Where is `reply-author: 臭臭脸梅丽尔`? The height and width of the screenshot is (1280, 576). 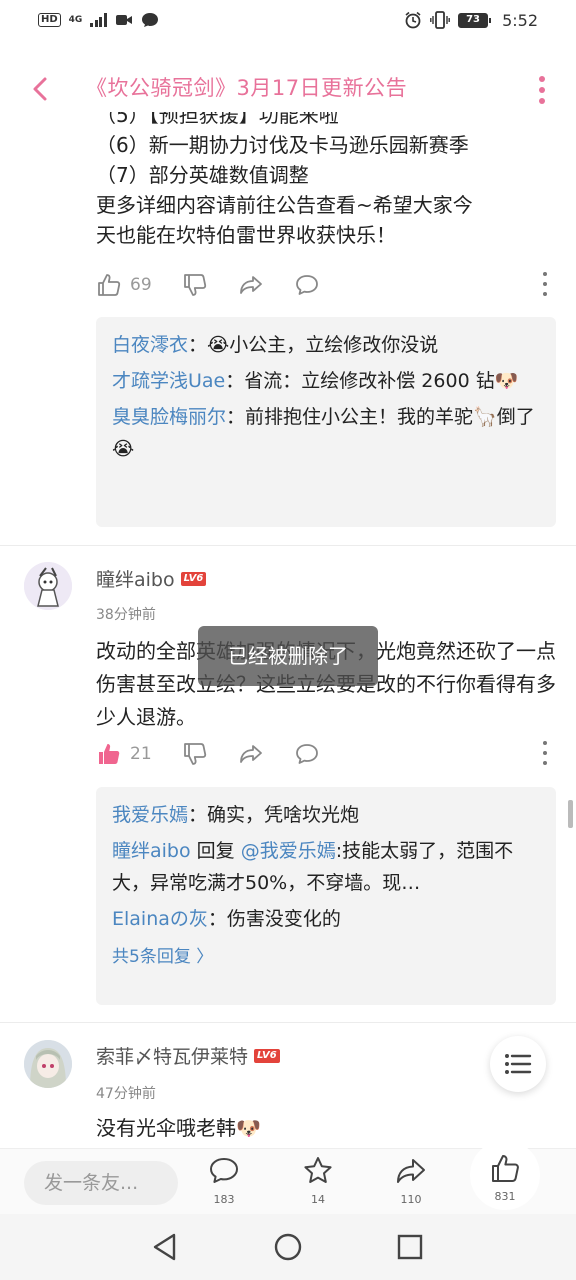
reply-author: 臭臭脸梅丽尔 is located at coordinates (169, 417).